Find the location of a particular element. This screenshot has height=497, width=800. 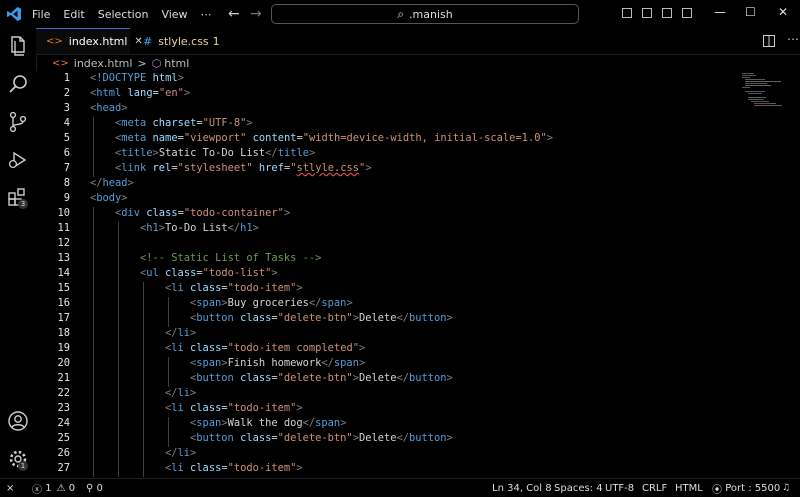

toggle-secondary-sidebar-icon is located at coordinates (667, 13).